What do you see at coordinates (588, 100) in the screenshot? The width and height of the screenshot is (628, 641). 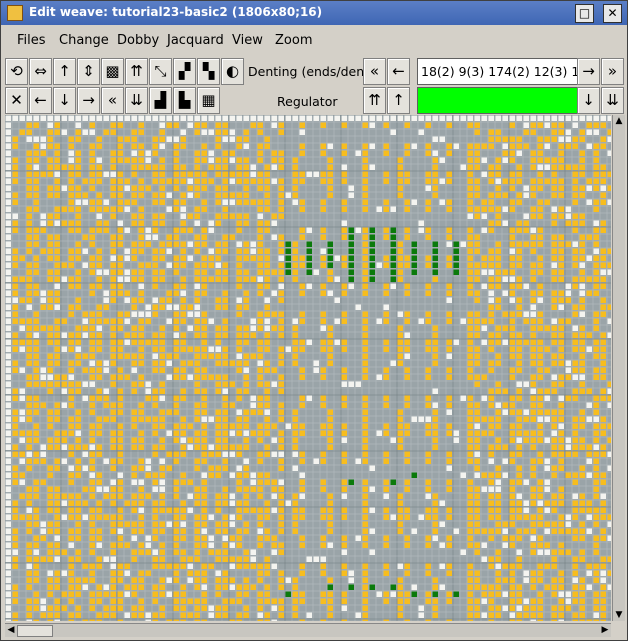 I see `regulator-down-icon: ↓` at bounding box center [588, 100].